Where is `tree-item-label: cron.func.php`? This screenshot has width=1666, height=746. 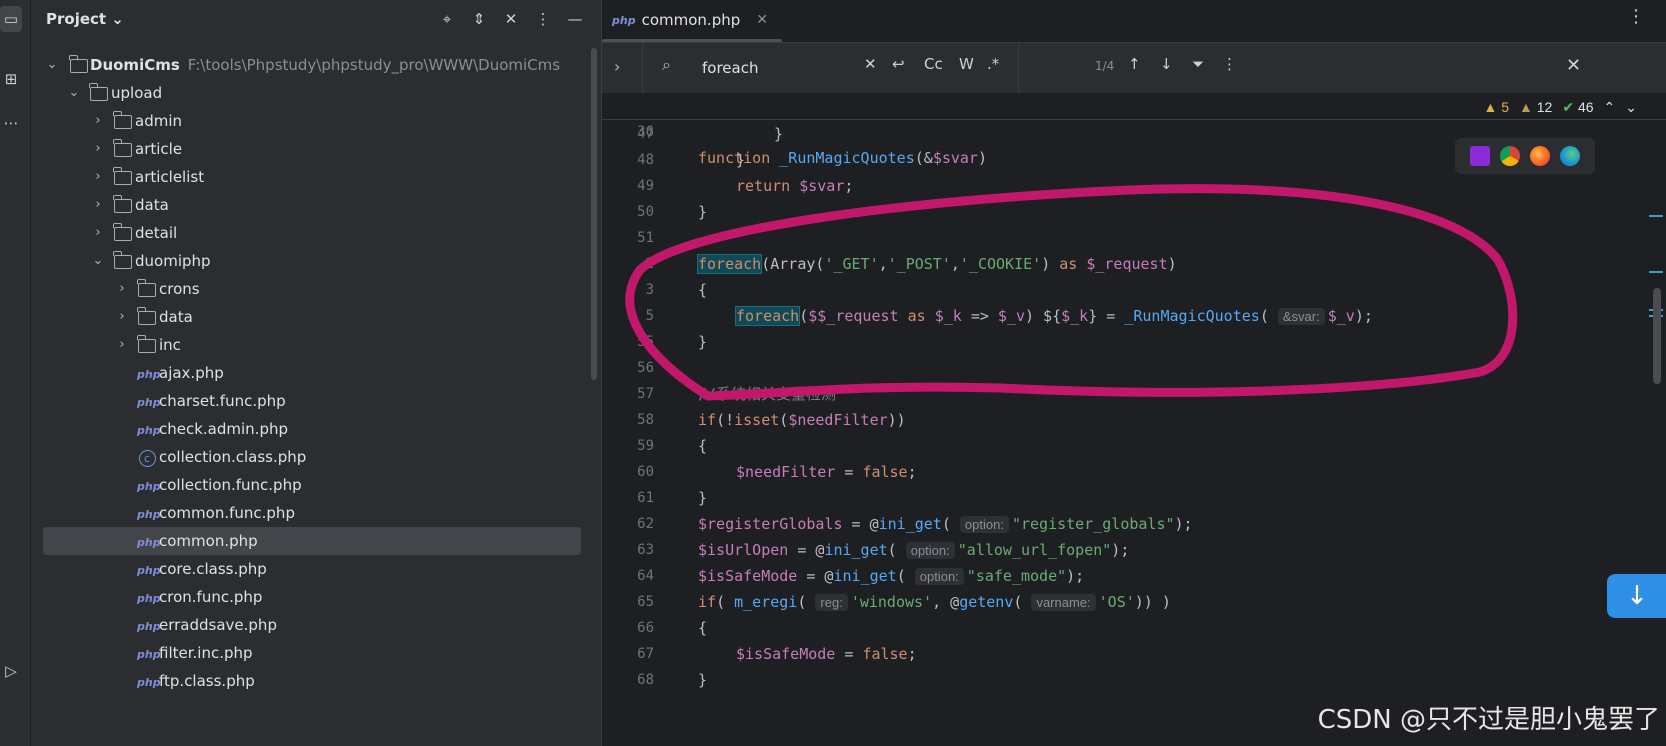
tree-item-label: cron.func.php is located at coordinates (211, 597).